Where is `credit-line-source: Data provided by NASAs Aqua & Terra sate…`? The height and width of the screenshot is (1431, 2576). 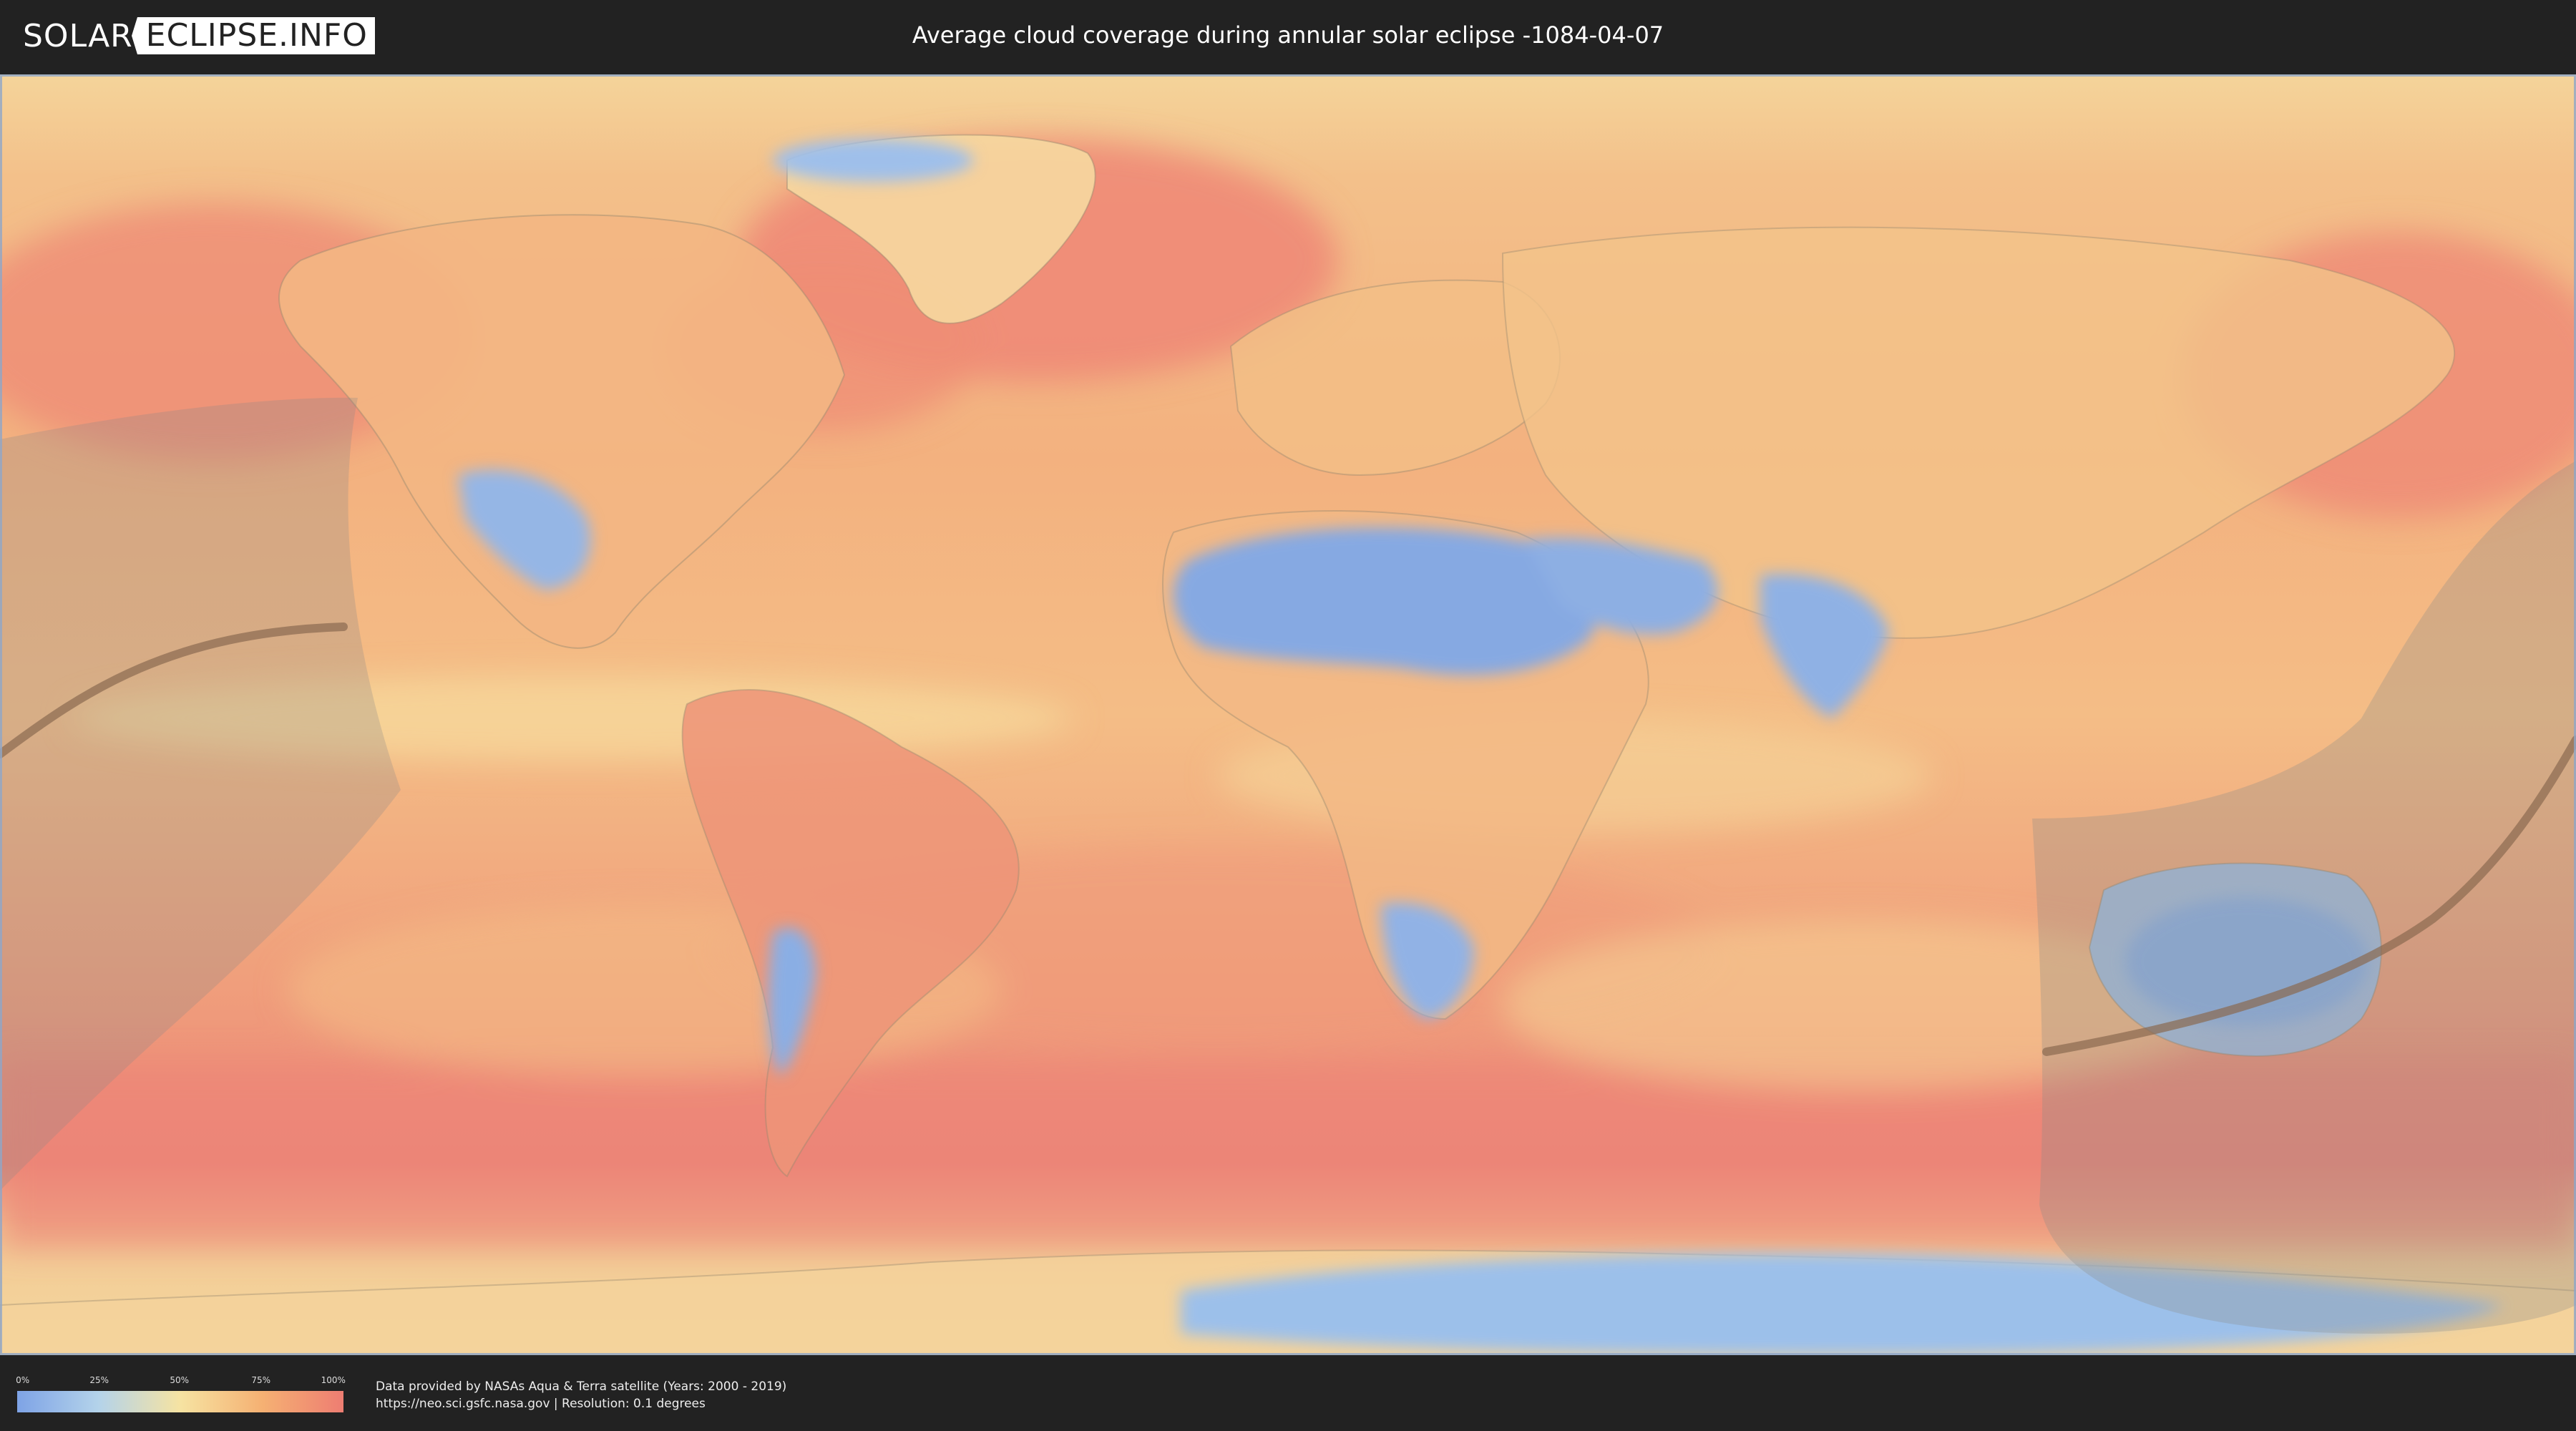
credit-line-source: Data provided by NASAs Aqua & Terra sate… is located at coordinates (581, 1386).